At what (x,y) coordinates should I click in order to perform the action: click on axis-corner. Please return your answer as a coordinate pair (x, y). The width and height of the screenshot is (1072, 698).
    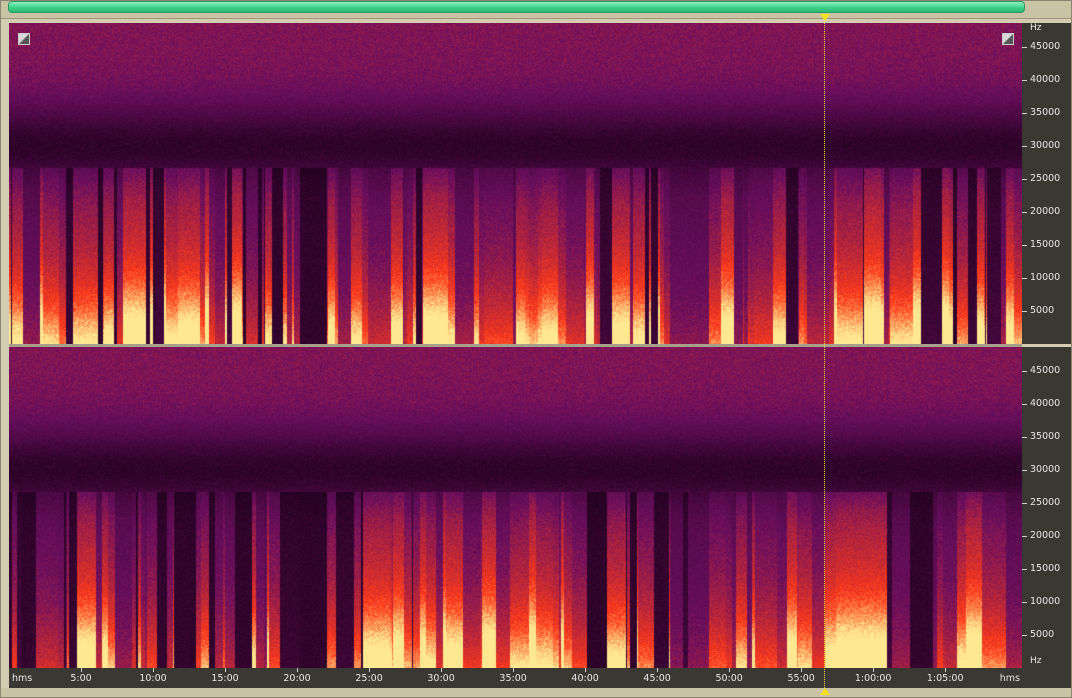
    Looking at the image, I should click on (1047, 678).